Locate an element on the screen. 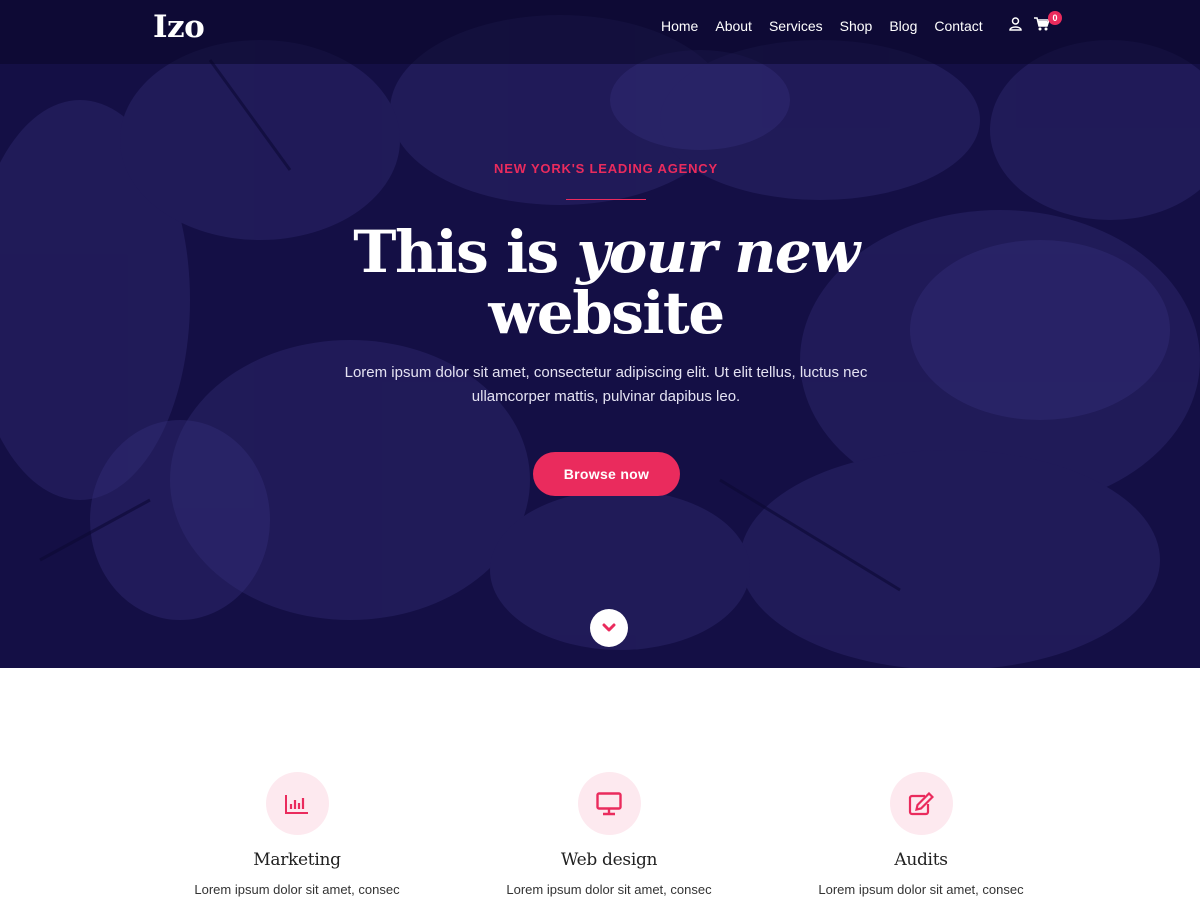  chevron-down-icon is located at coordinates (609, 627).